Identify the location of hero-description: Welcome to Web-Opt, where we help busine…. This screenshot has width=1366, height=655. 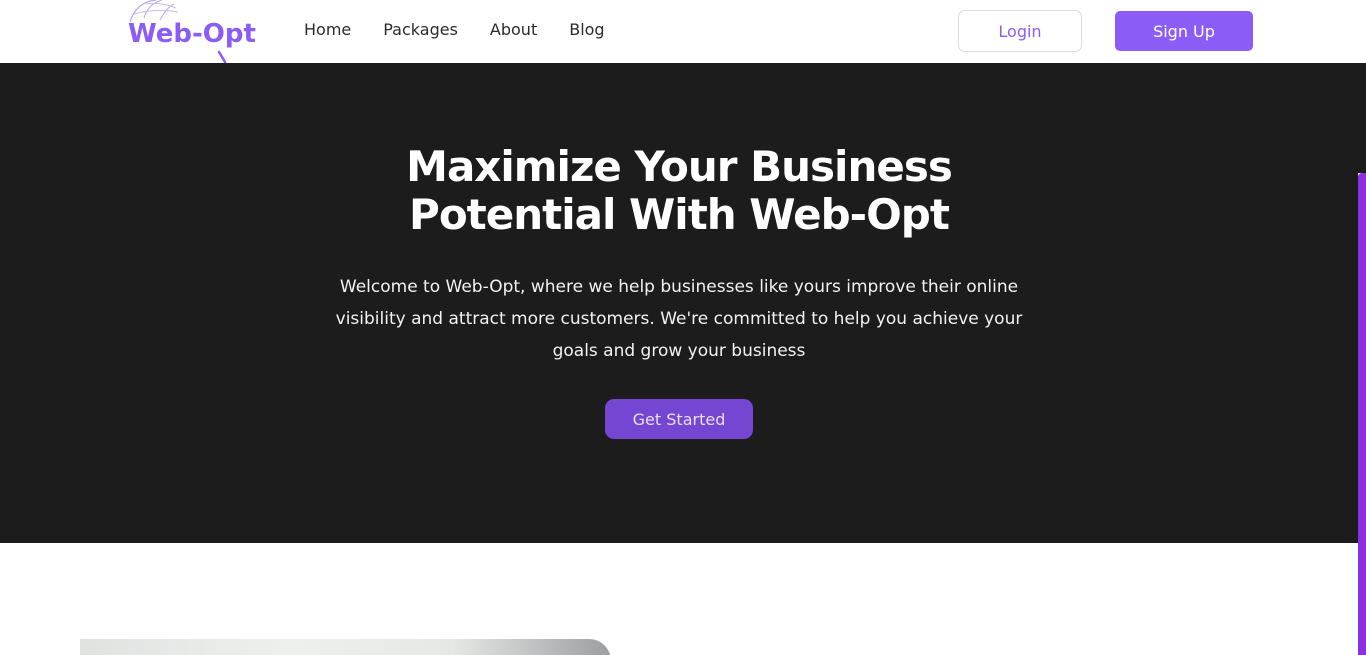
(679, 319).